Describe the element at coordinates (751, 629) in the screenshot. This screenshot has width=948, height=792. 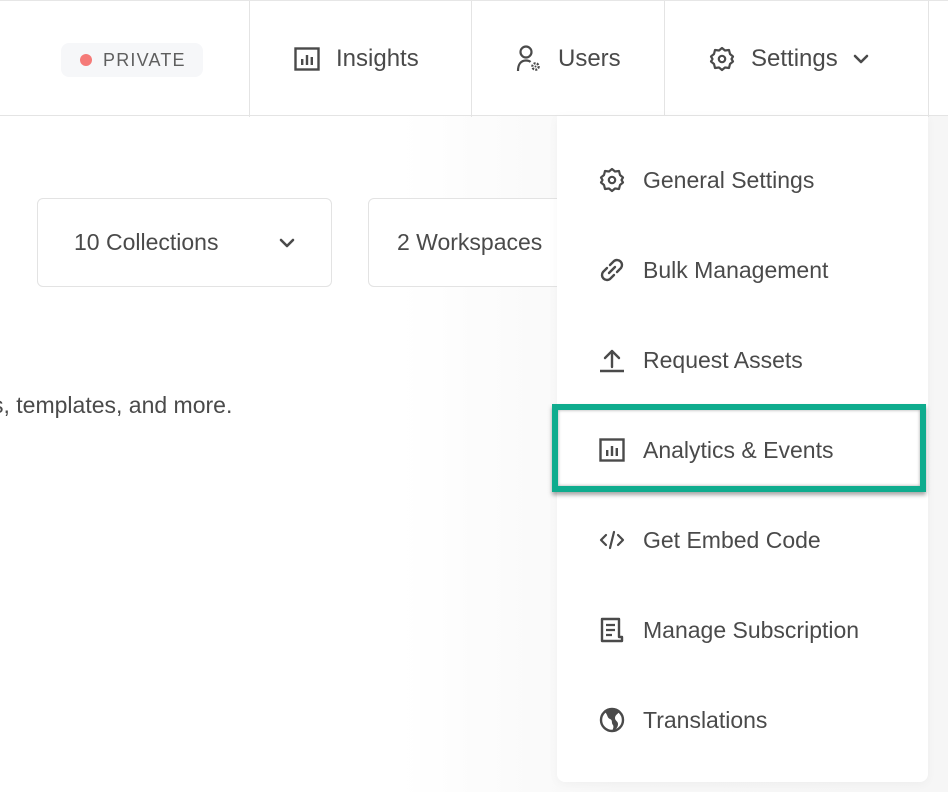
I see `menu-item-label: Manage Subscription` at that location.